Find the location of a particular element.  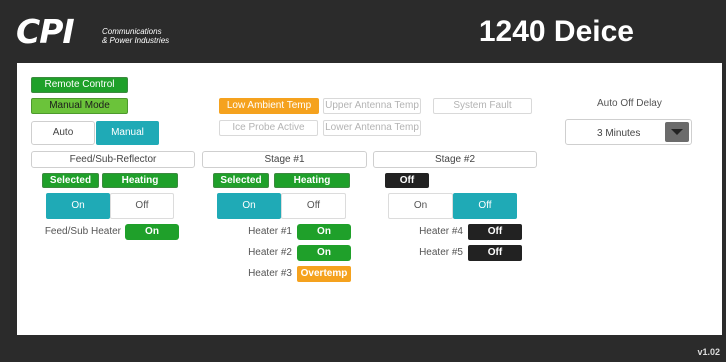

auto-off-delay-value: 3 Minutes is located at coordinates (619, 133).